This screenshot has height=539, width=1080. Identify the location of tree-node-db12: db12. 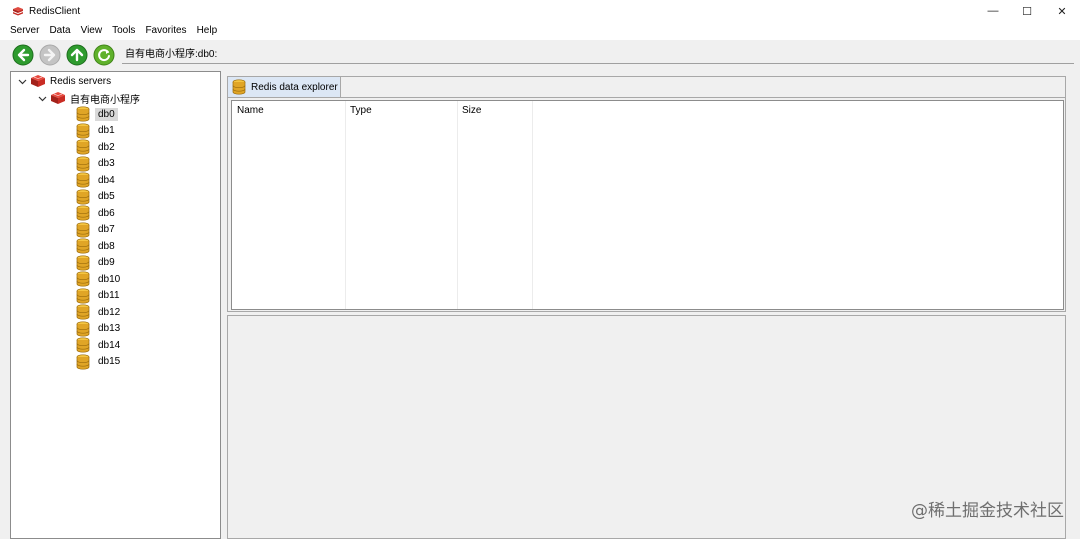
(99, 312).